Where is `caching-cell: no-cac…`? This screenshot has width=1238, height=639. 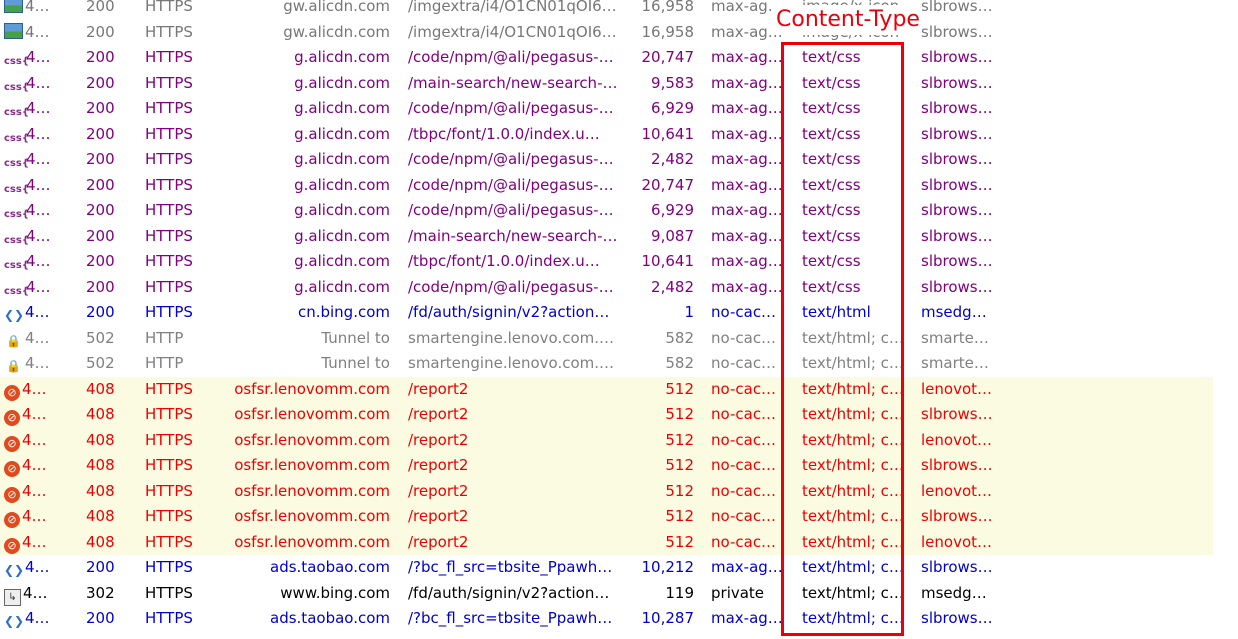 caching-cell: no-cac… is located at coordinates (744, 541).